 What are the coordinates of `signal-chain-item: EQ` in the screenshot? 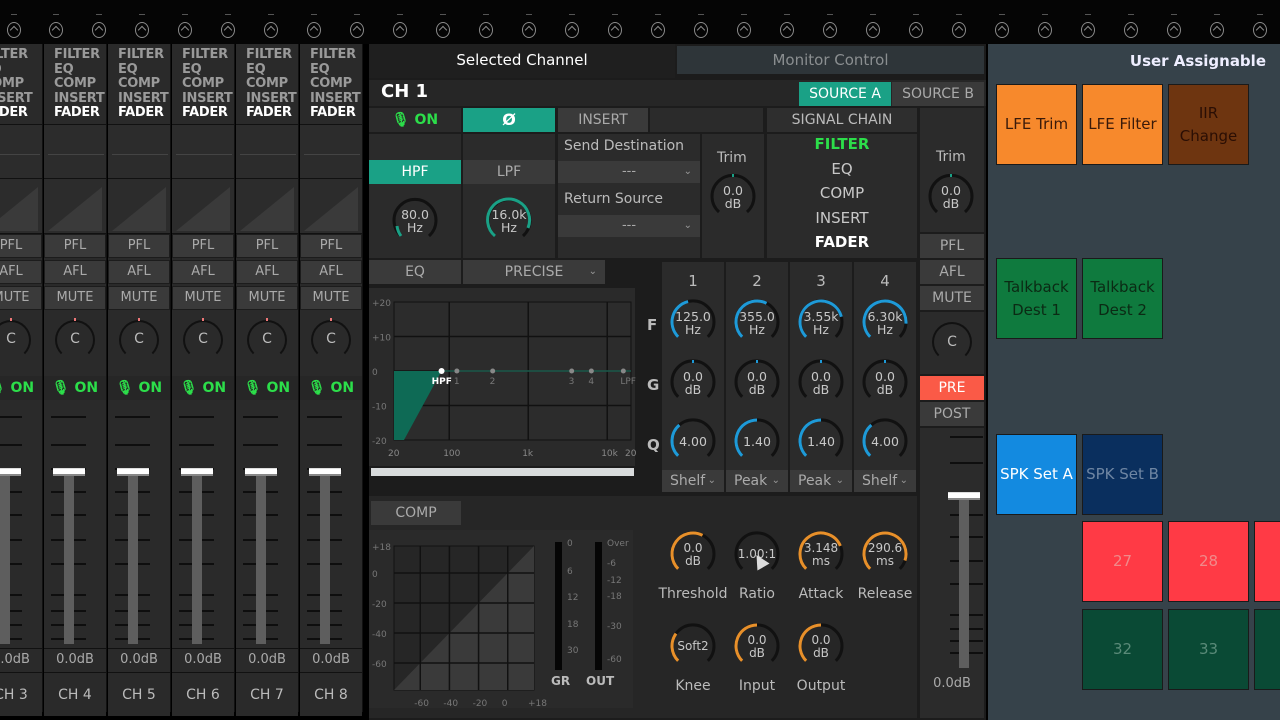 It's located at (842, 169).